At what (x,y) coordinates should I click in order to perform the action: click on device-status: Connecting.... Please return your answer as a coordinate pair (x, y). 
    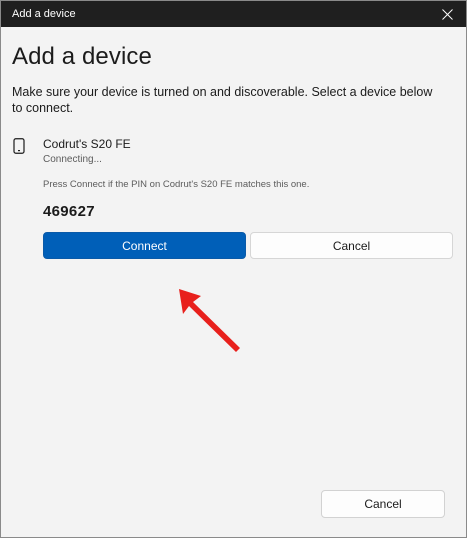
    Looking at the image, I should click on (72, 159).